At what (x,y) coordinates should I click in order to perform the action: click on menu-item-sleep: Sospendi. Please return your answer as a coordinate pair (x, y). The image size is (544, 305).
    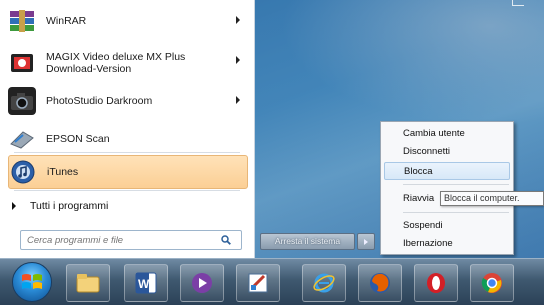
    Looking at the image, I should click on (447, 226).